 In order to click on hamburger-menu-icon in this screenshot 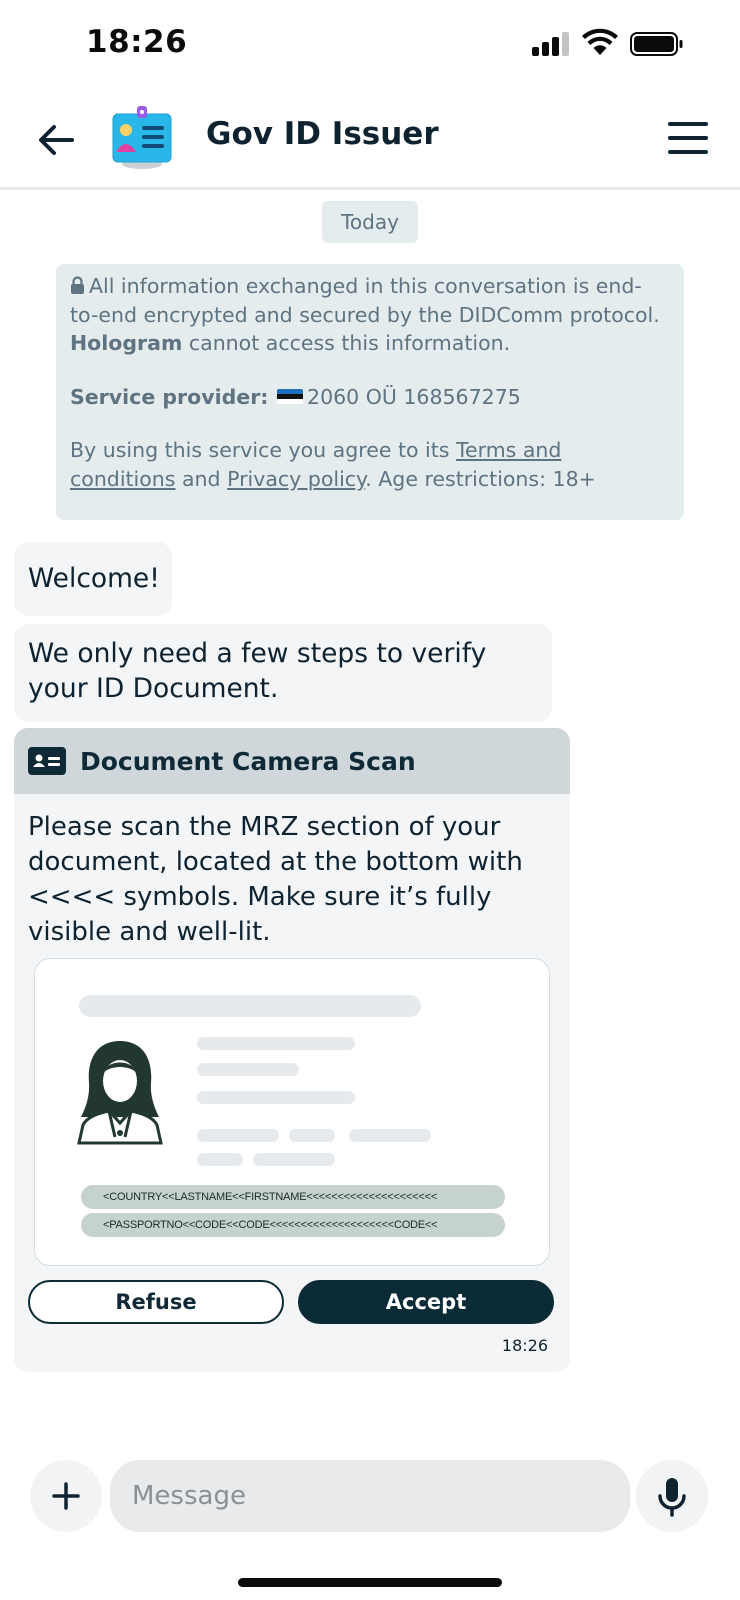, I will do `click(688, 124)`.